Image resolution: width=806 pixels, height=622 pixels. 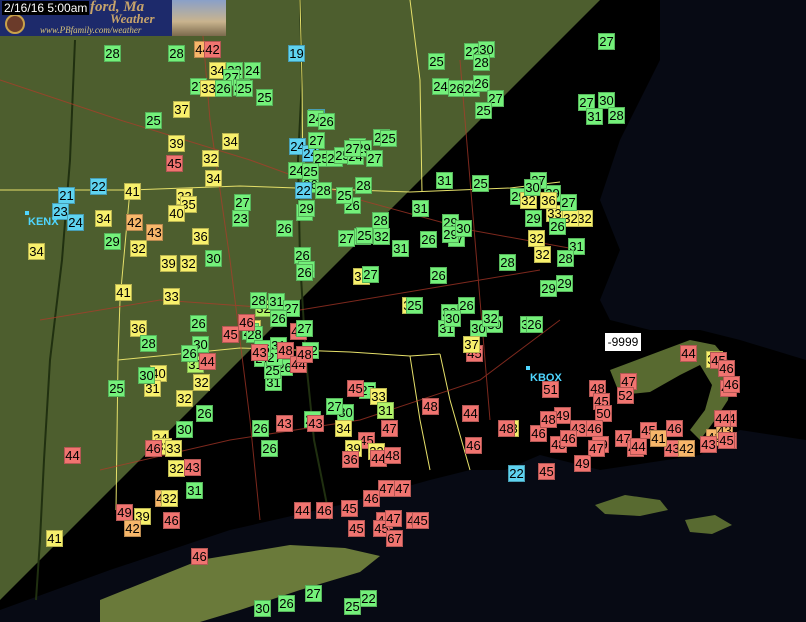 I want to click on station-reading: 40, so click(x=176, y=213).